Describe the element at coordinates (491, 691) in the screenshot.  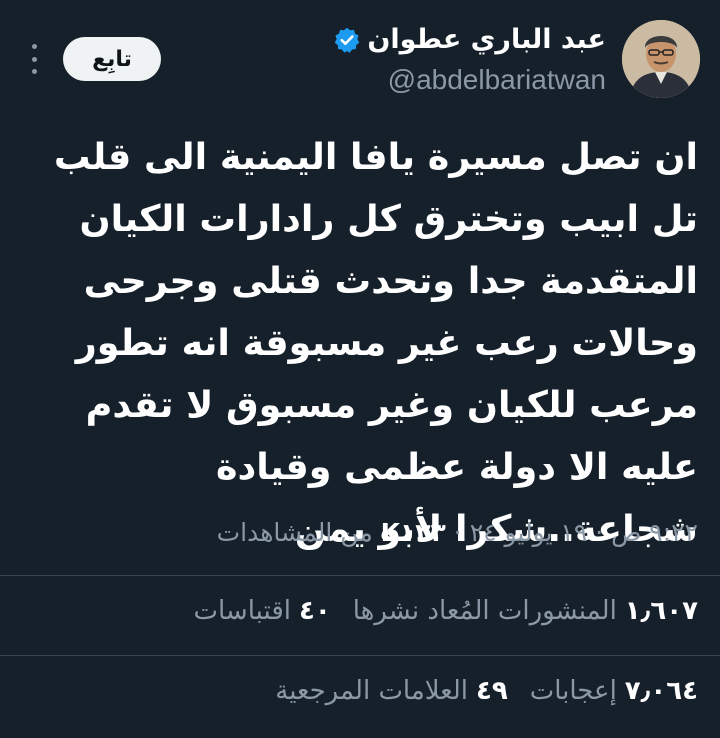
I see `bookmarks-count: ٤٩` at that location.